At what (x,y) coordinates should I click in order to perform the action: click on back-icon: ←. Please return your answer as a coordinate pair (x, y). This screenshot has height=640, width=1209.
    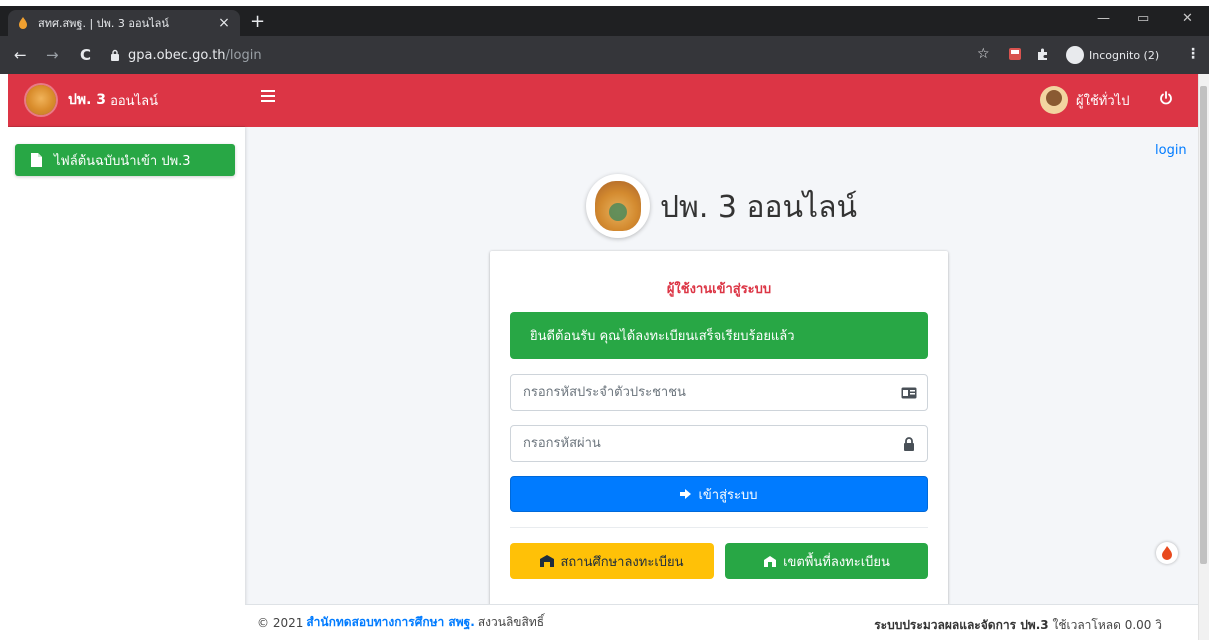
    Looking at the image, I should click on (20, 55).